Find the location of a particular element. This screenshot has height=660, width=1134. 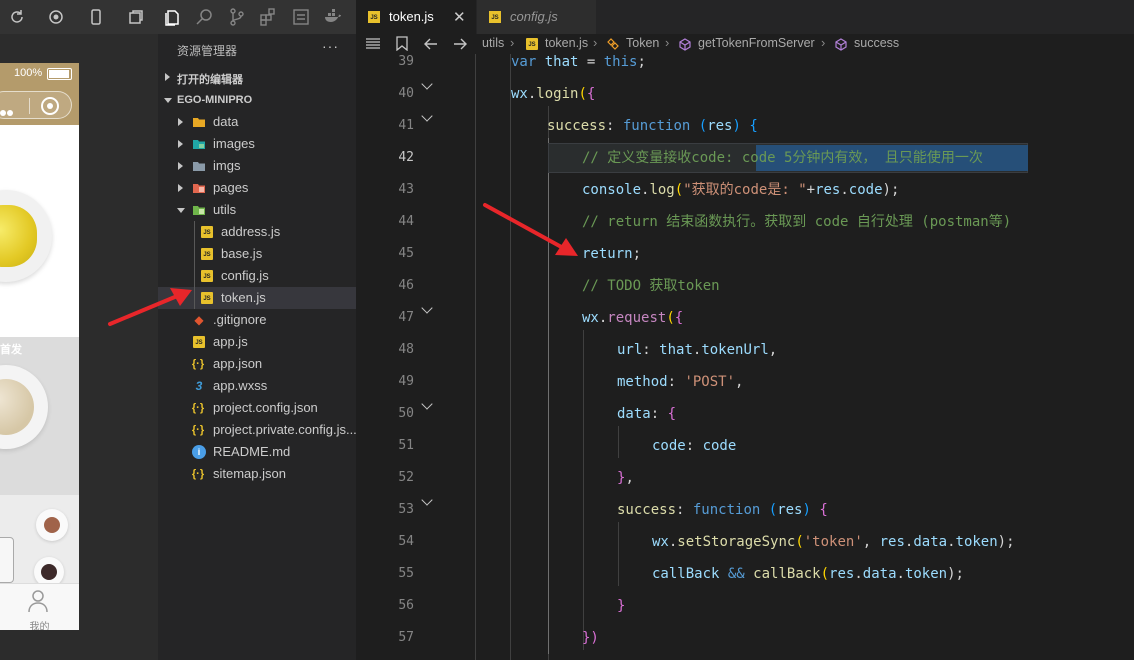

window-icon is located at coordinates (136, 17).